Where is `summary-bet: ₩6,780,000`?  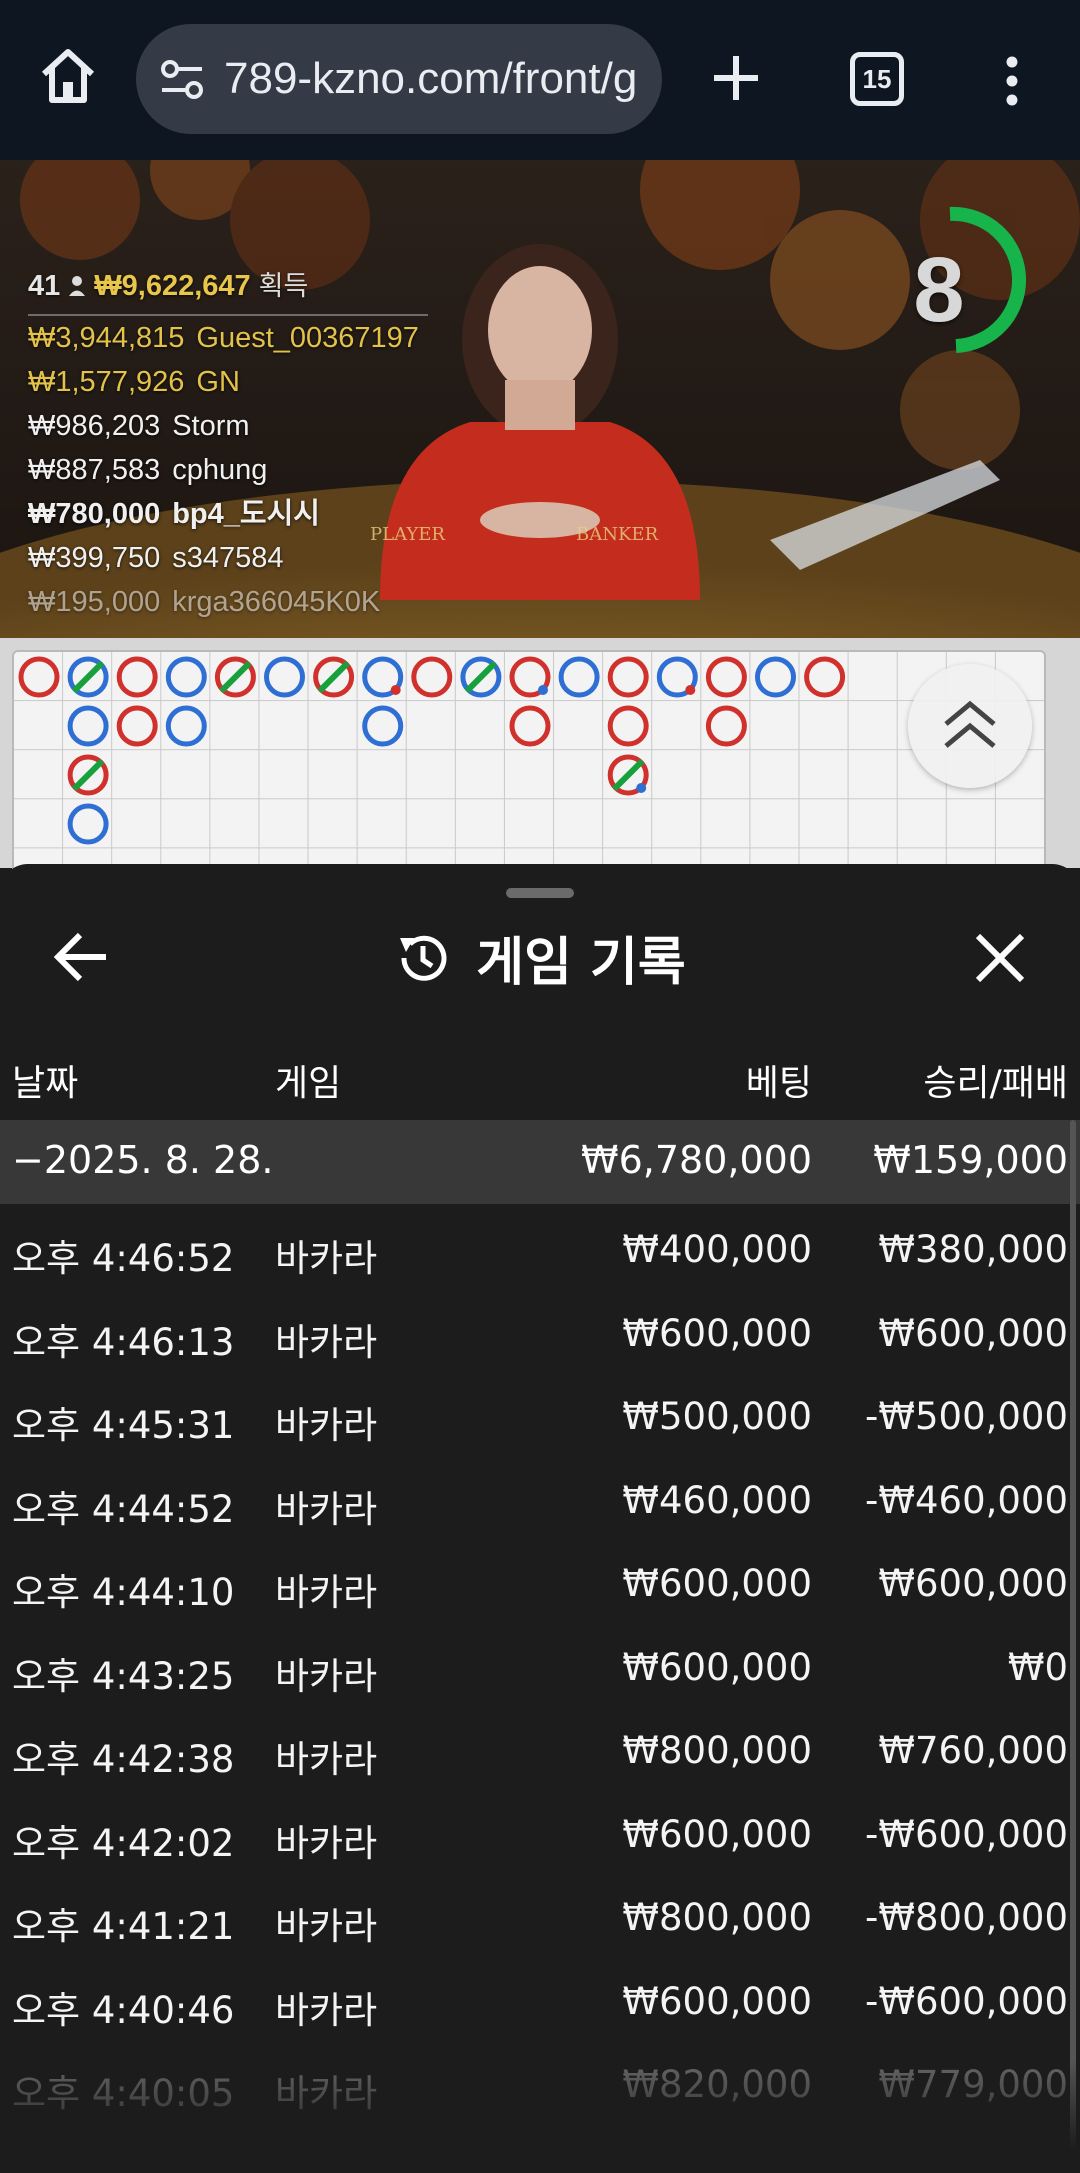 summary-bet: ₩6,780,000 is located at coordinates (696, 1160).